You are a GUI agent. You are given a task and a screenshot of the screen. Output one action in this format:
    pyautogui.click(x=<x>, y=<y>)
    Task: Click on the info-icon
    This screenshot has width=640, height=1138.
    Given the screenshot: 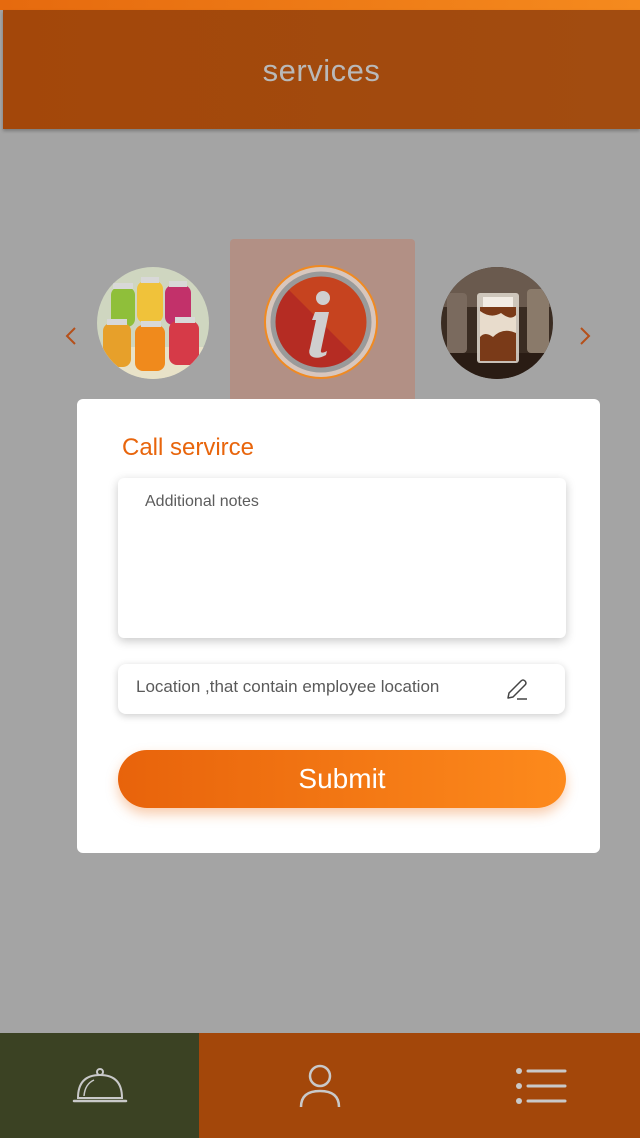 What is the action you would take?
    pyautogui.click(x=321, y=322)
    